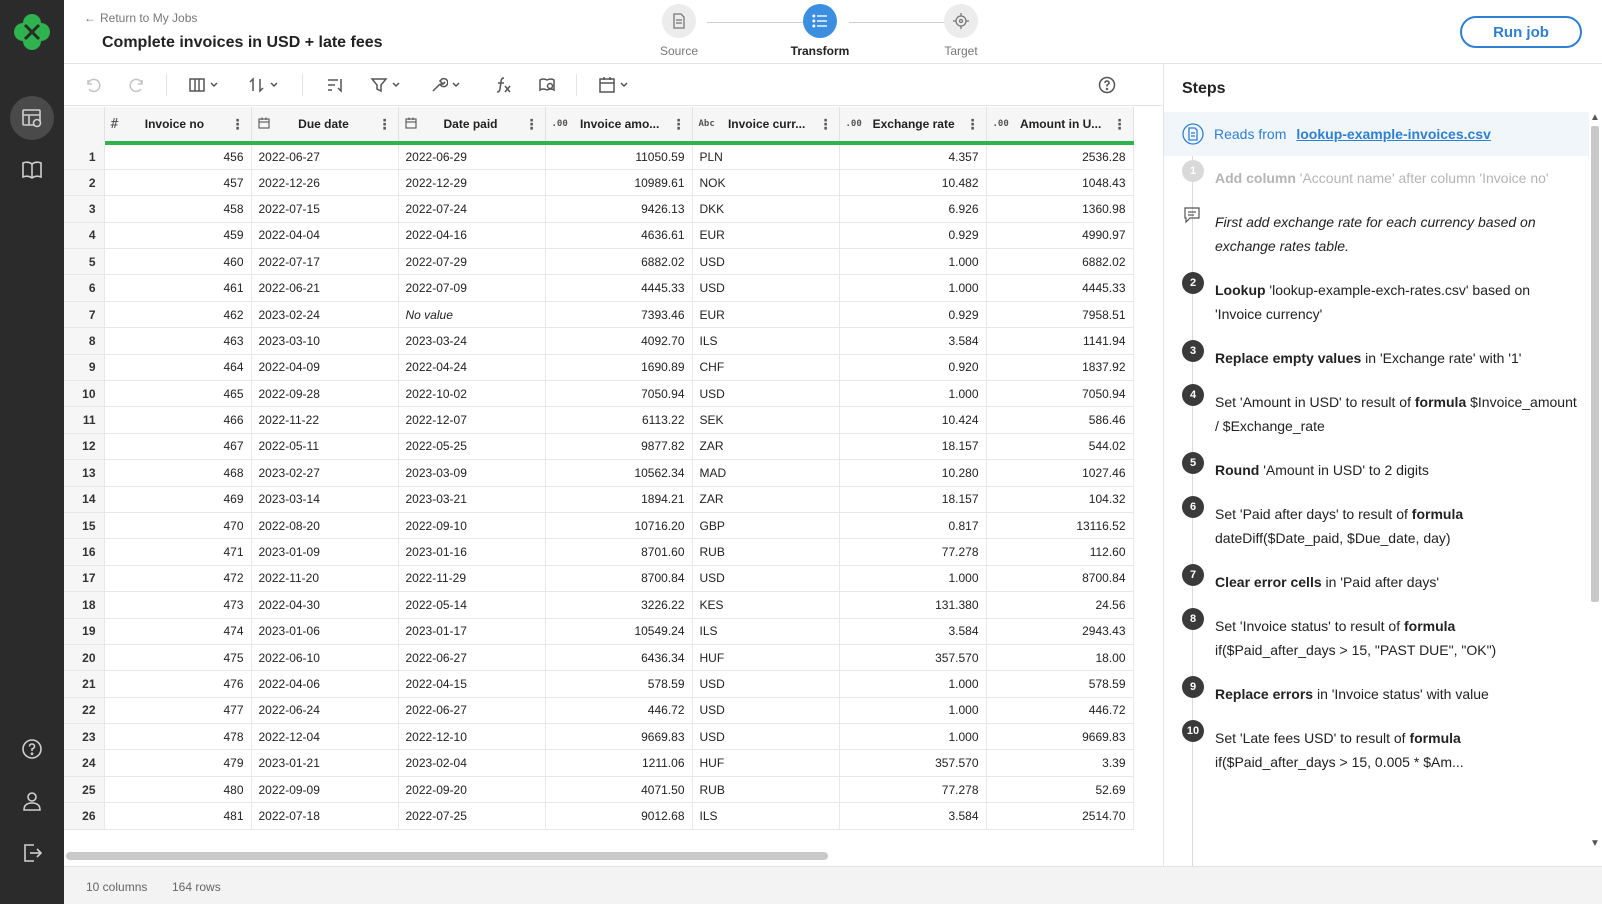  Describe the element at coordinates (913, 658) in the screenshot. I see `table-cell: 357.570` at that location.